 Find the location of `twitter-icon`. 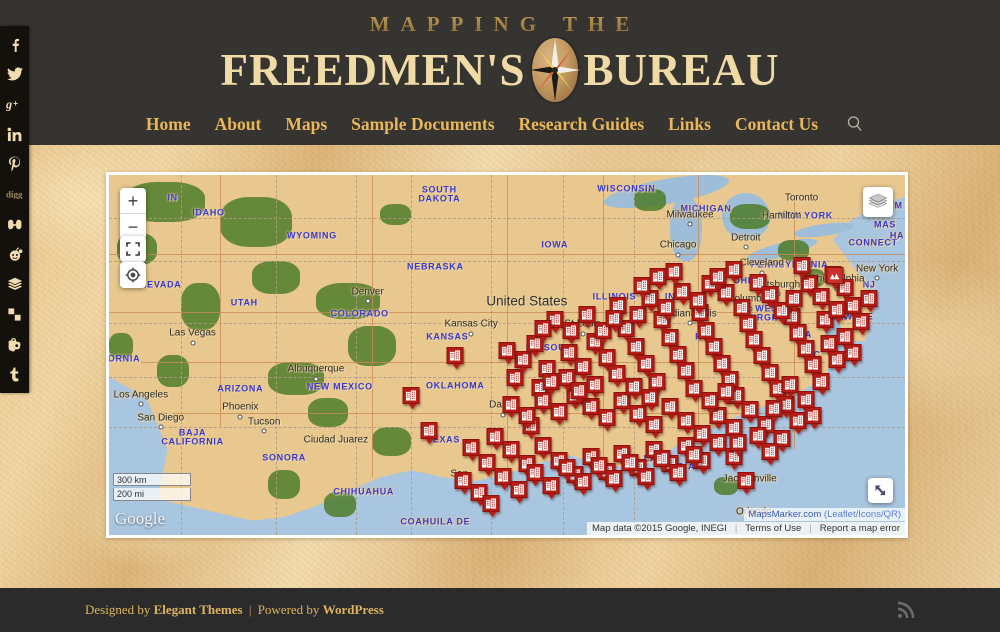

twitter-icon is located at coordinates (14, 74).